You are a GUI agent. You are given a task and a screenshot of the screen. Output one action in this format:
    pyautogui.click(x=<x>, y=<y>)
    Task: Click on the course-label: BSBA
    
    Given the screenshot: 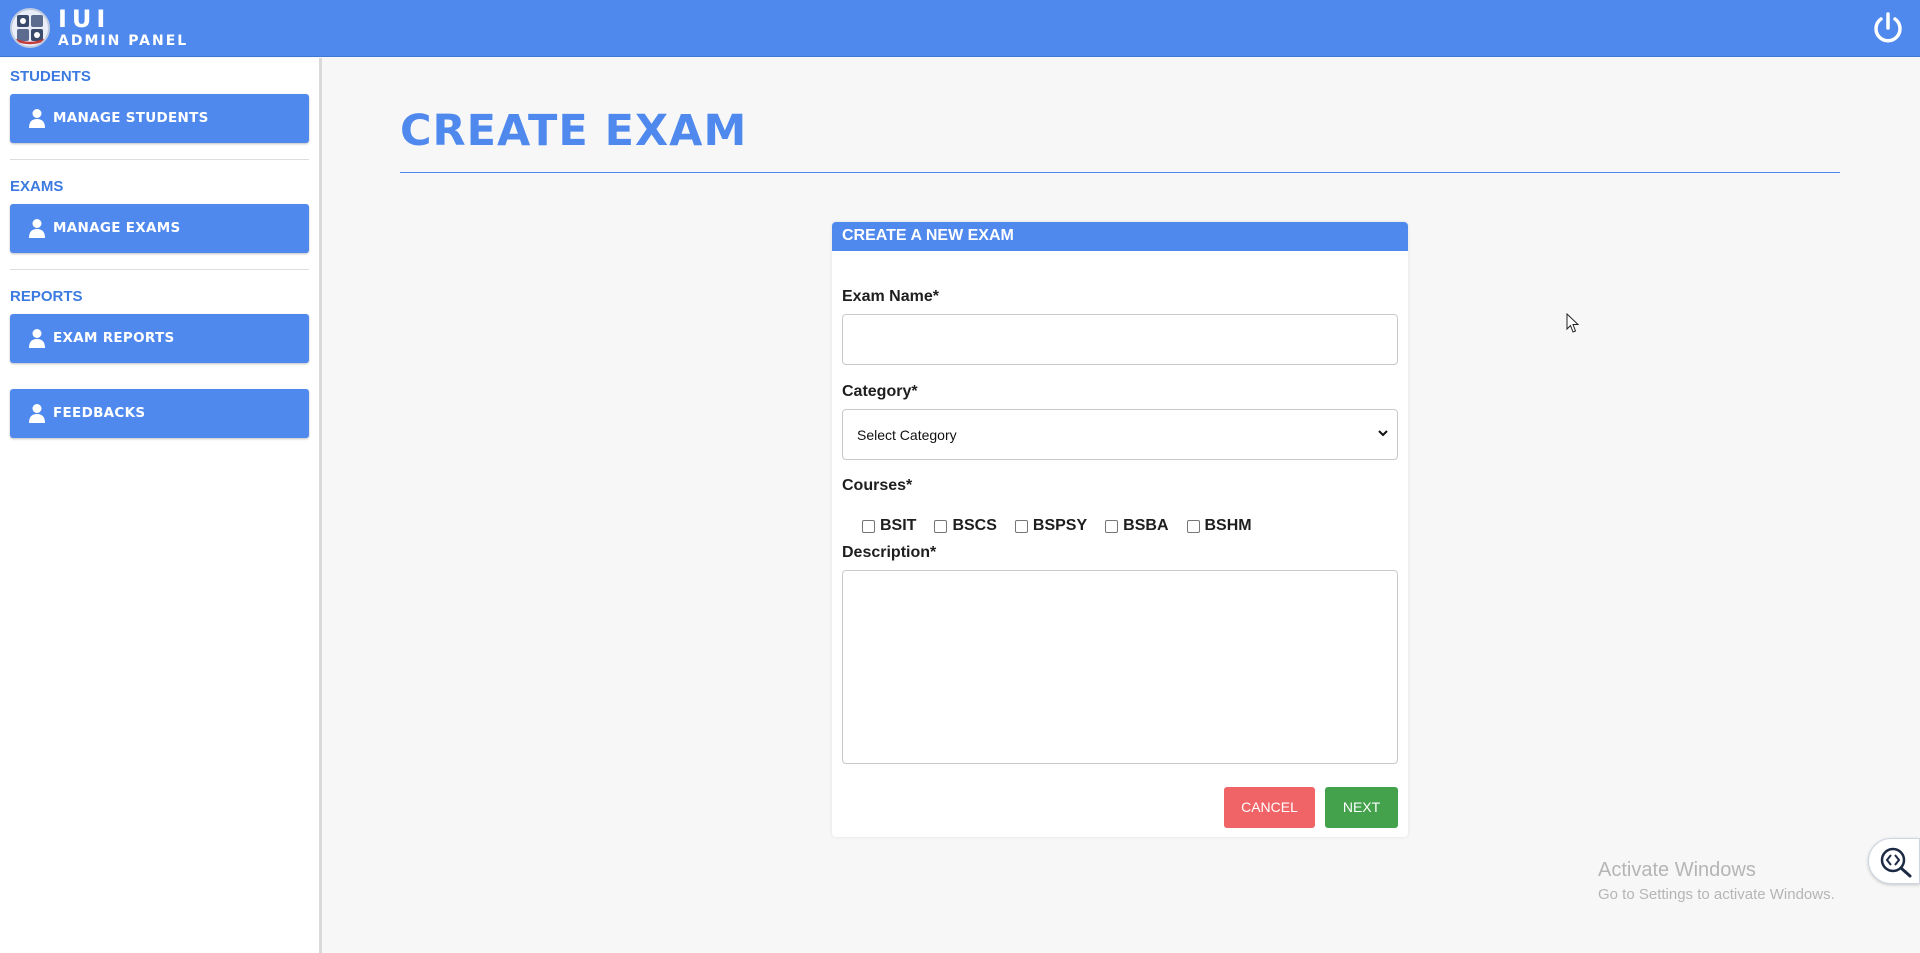 What is the action you would take?
    pyautogui.click(x=1146, y=525)
    